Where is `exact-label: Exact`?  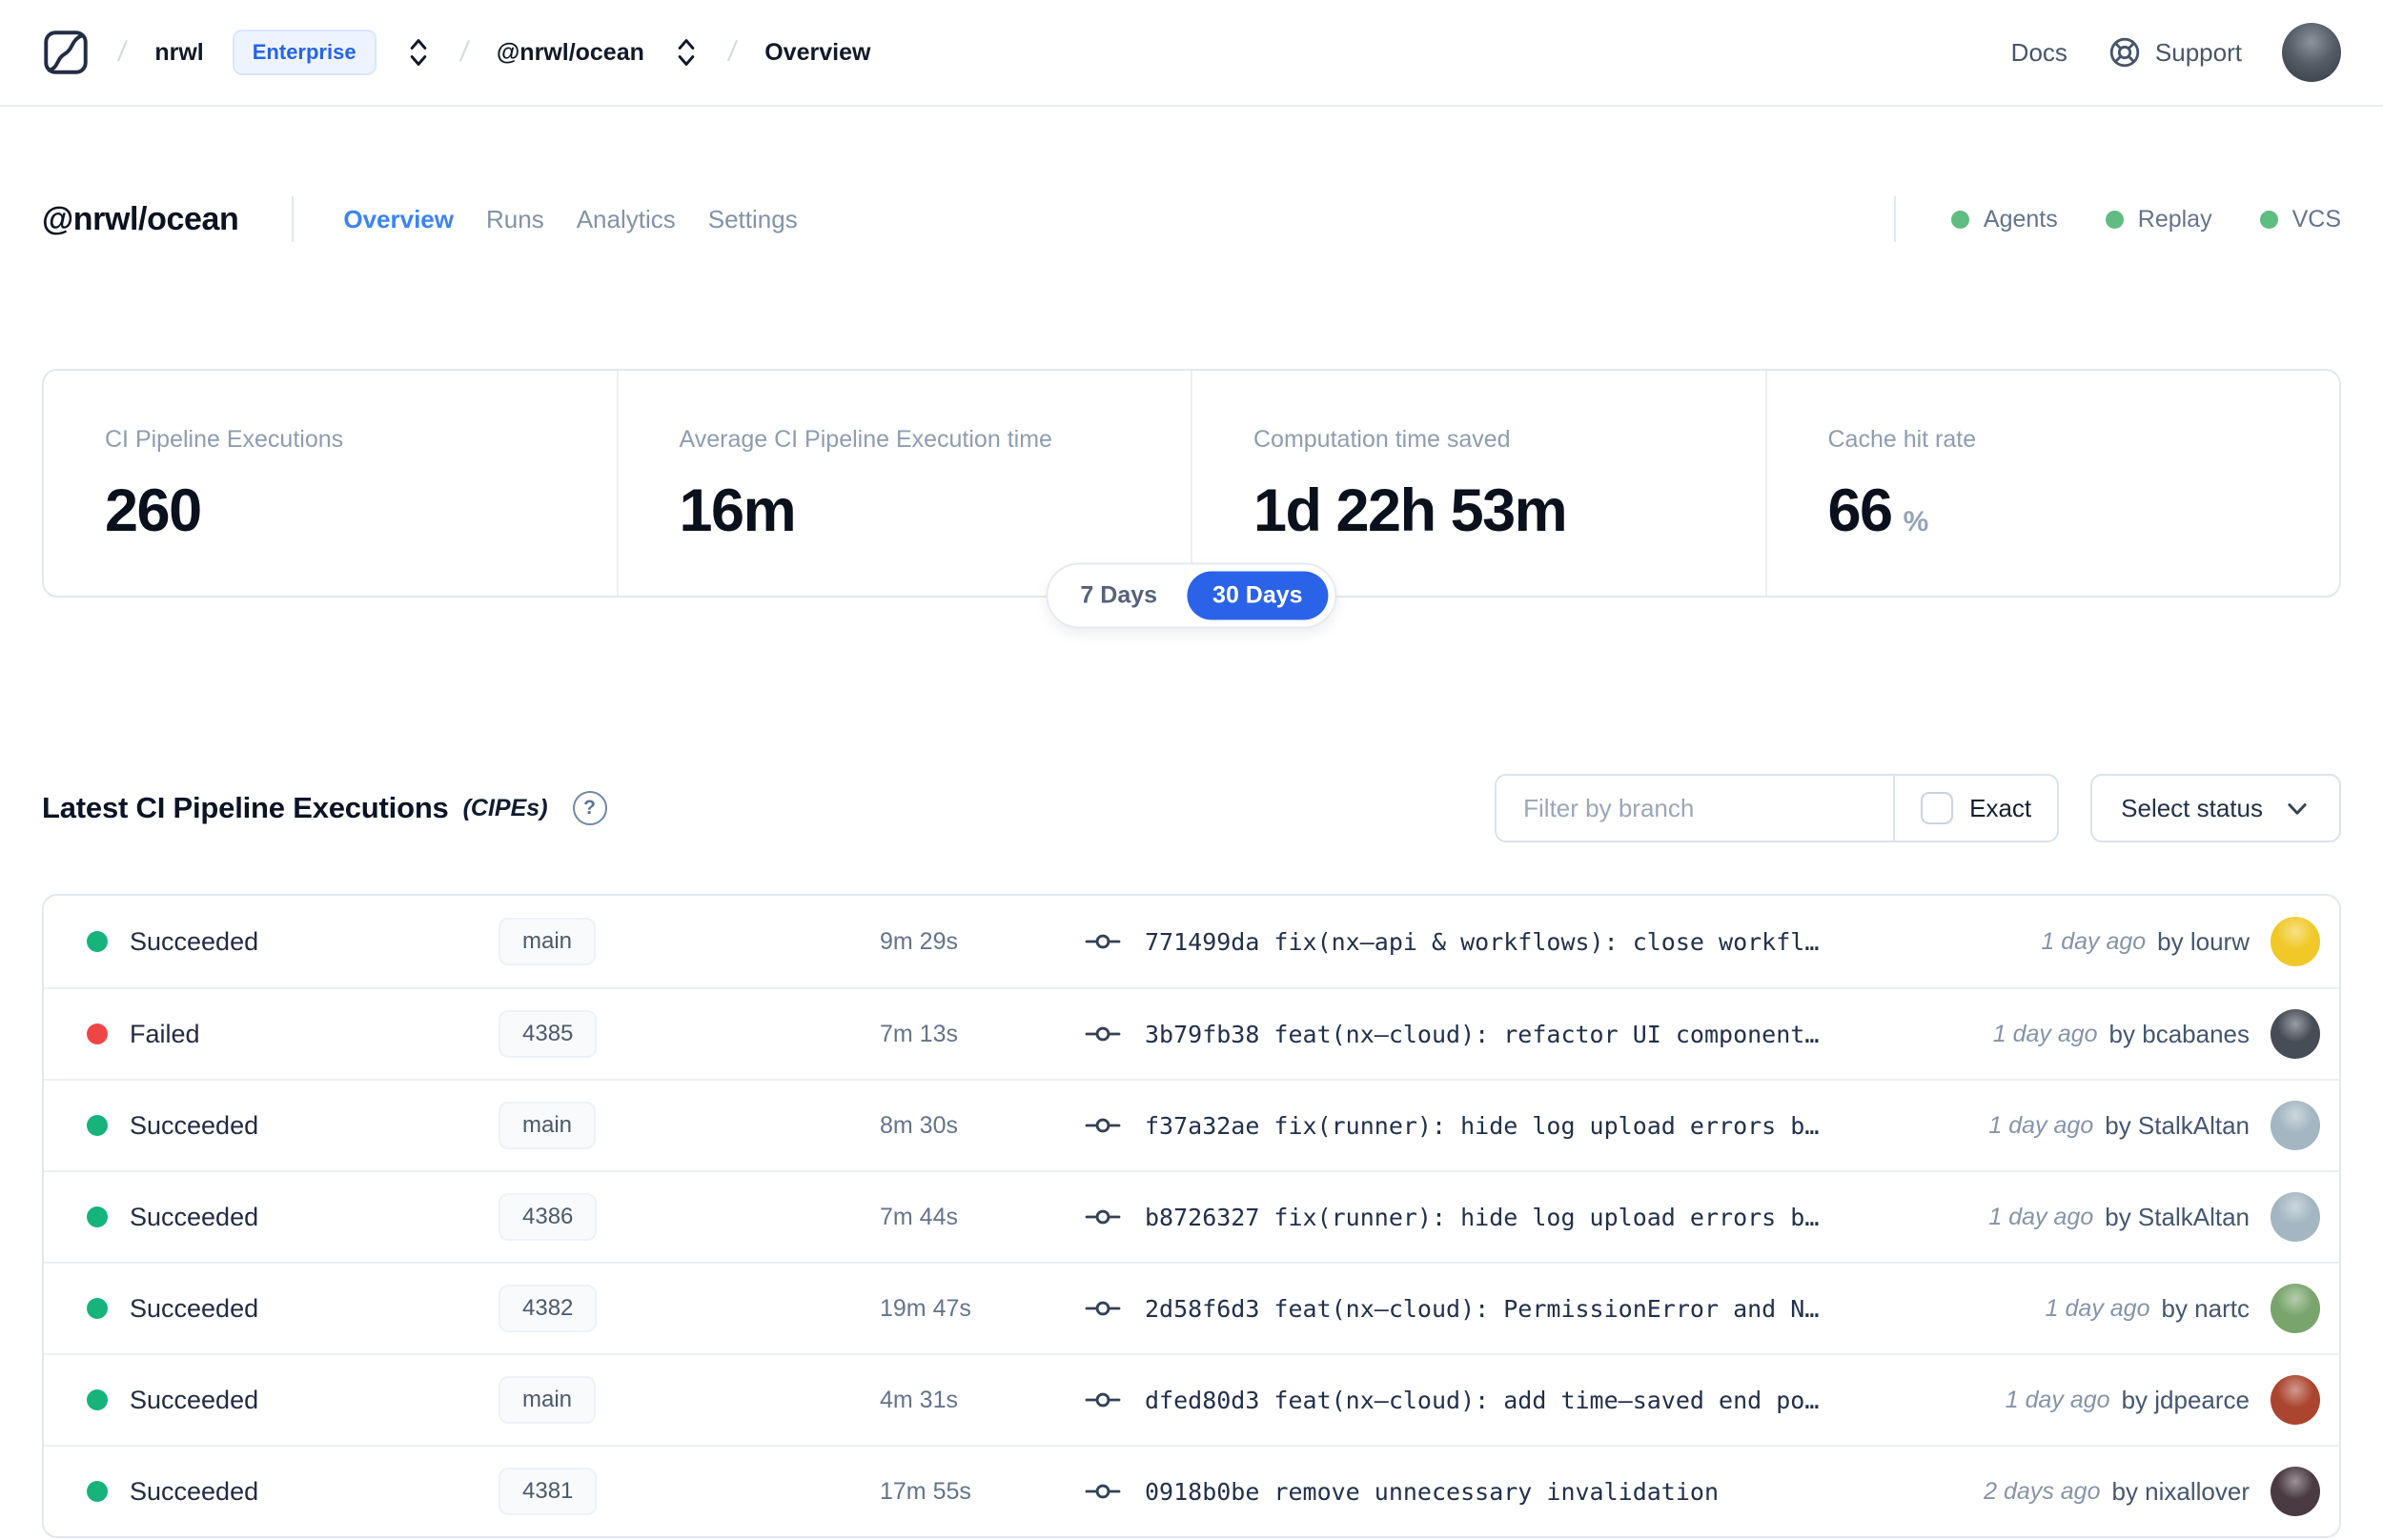 exact-label: Exact is located at coordinates (2001, 807).